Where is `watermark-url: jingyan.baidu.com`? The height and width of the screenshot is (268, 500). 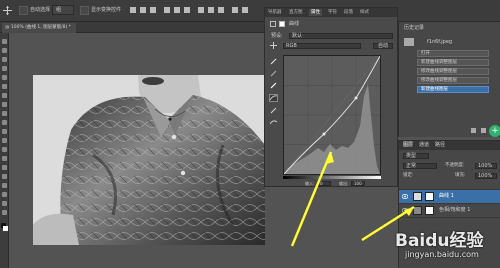 watermark-url: jingyan.baidu.com is located at coordinates (442, 254).